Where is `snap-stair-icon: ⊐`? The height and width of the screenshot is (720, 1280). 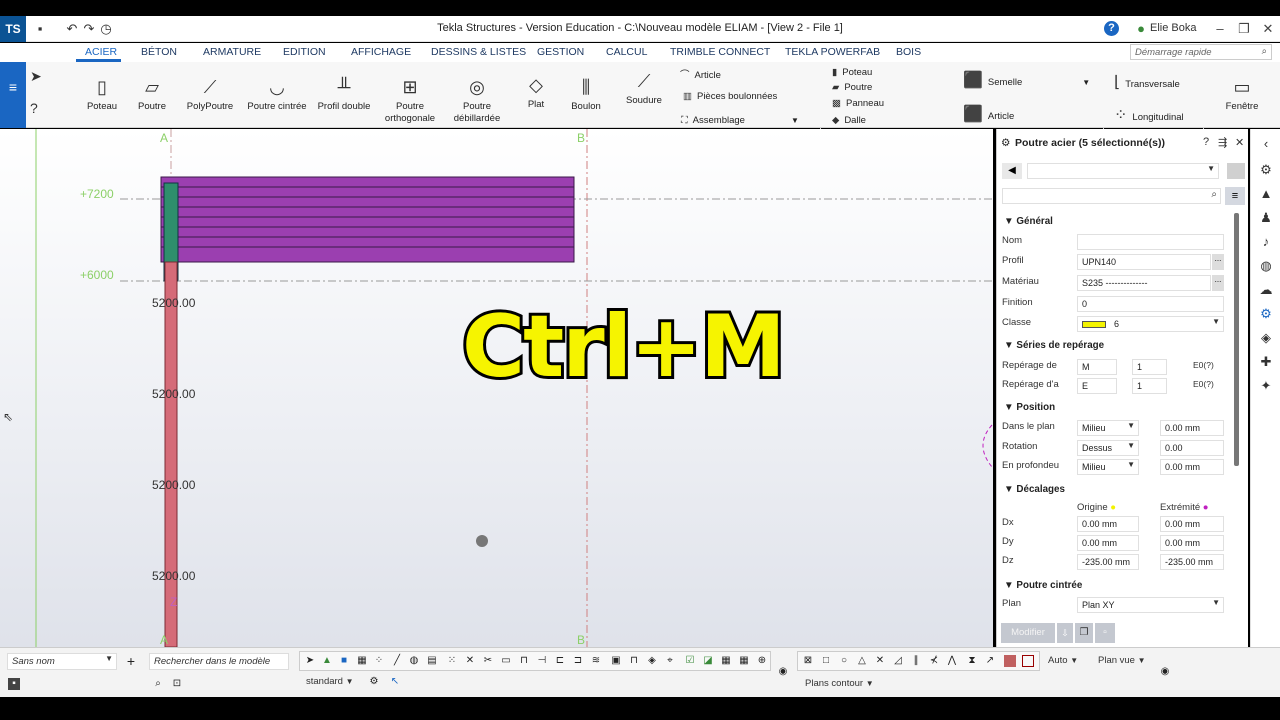
snap-stair-icon: ⊐ is located at coordinates (578, 661).